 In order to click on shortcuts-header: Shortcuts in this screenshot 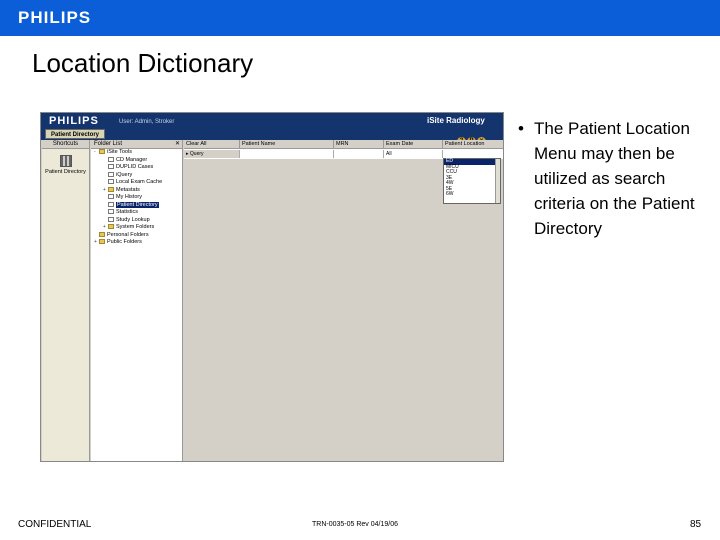, I will do `click(65, 144)`.